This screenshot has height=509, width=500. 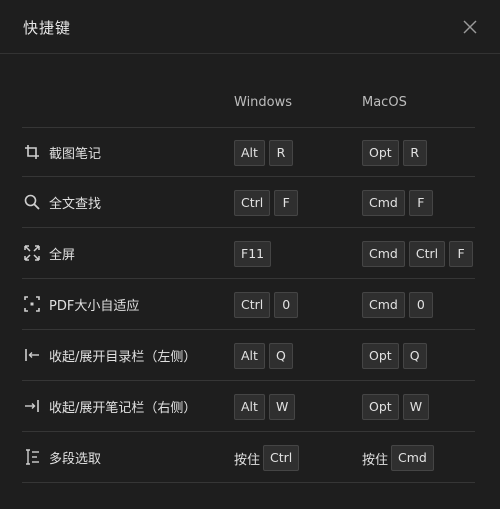 I want to click on close-button, so click(x=470, y=27).